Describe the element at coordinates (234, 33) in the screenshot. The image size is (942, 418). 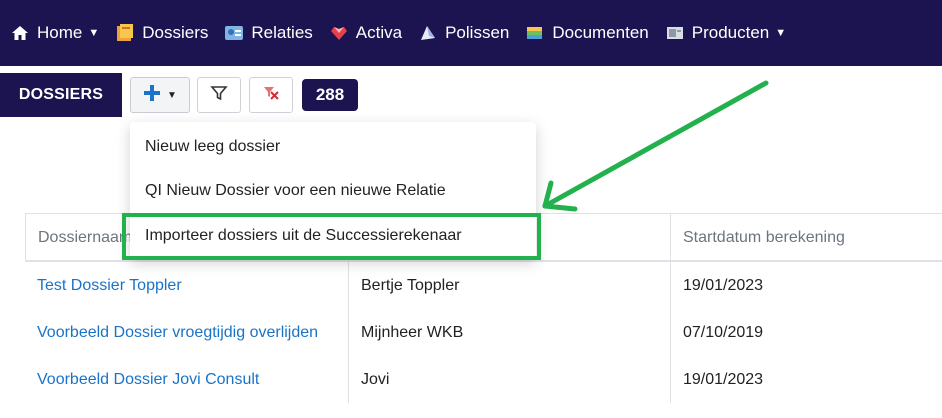
I see `relaties-icon` at that location.